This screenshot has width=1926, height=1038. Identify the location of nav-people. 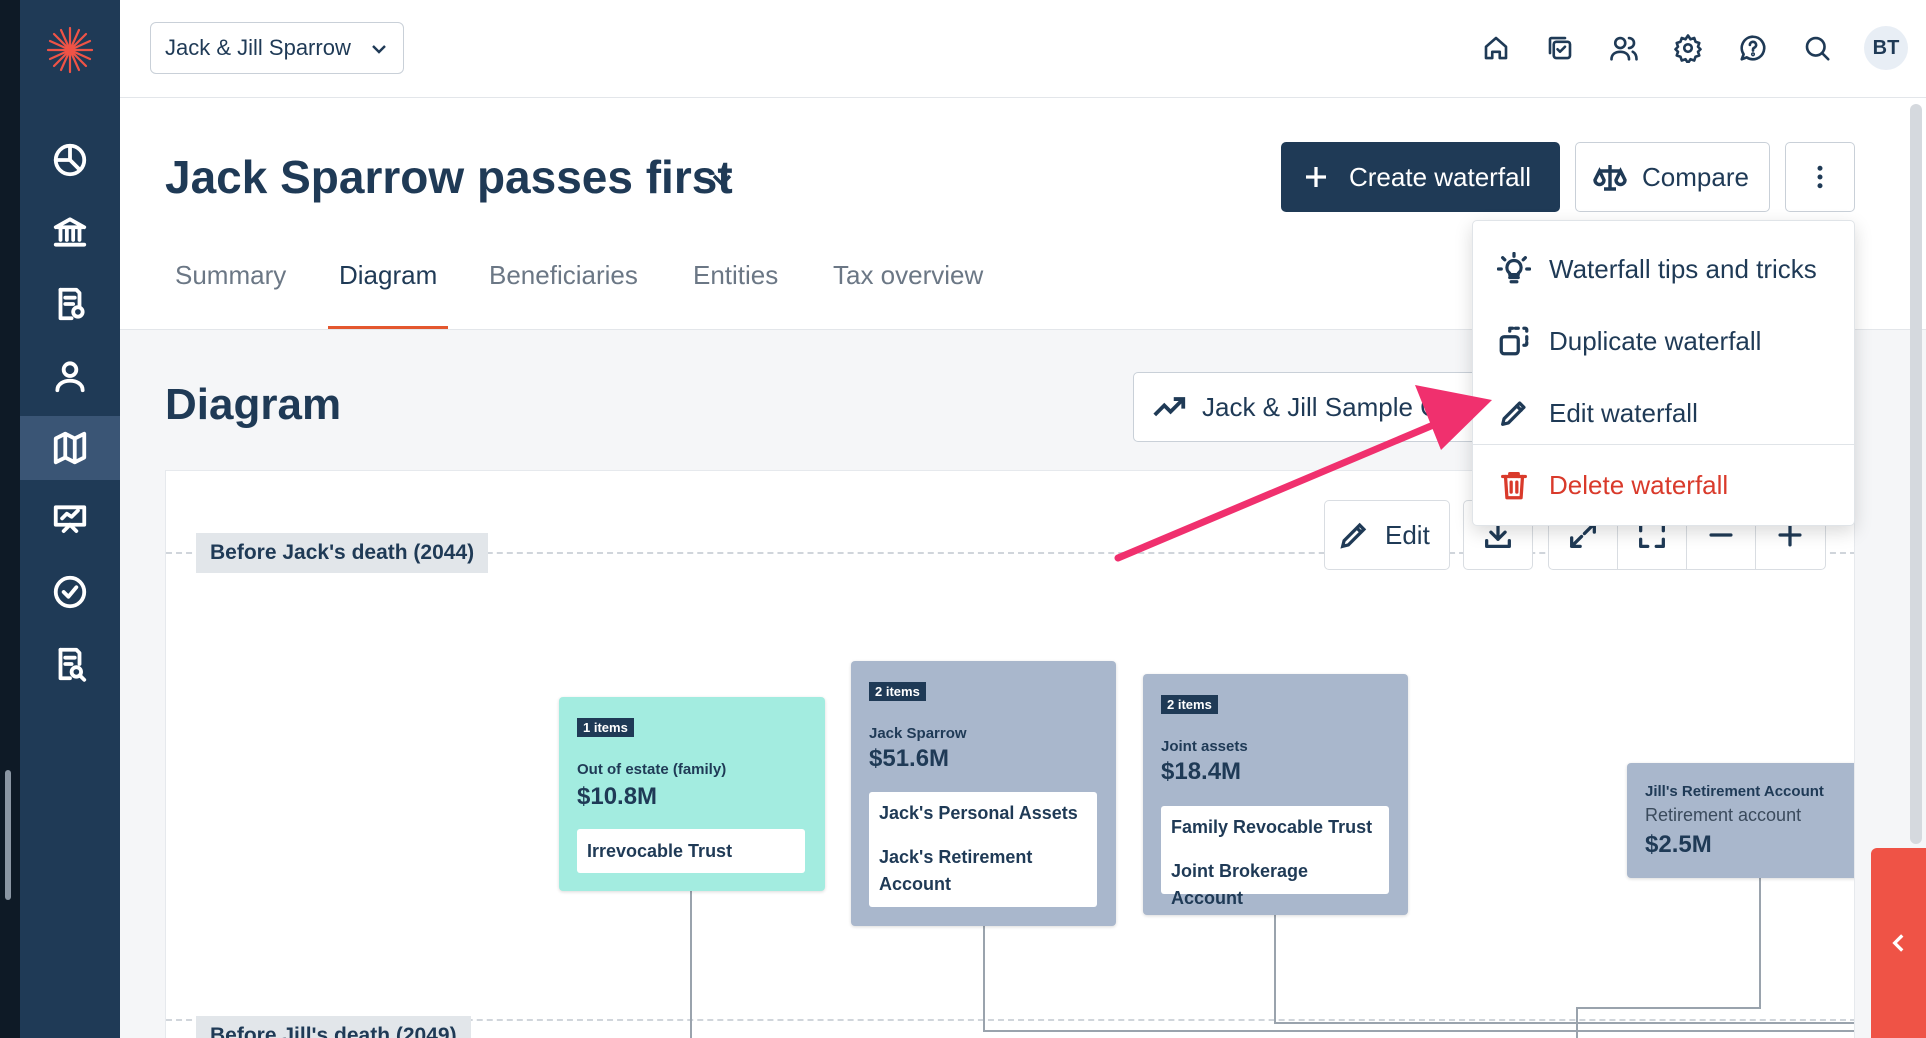
(70, 376).